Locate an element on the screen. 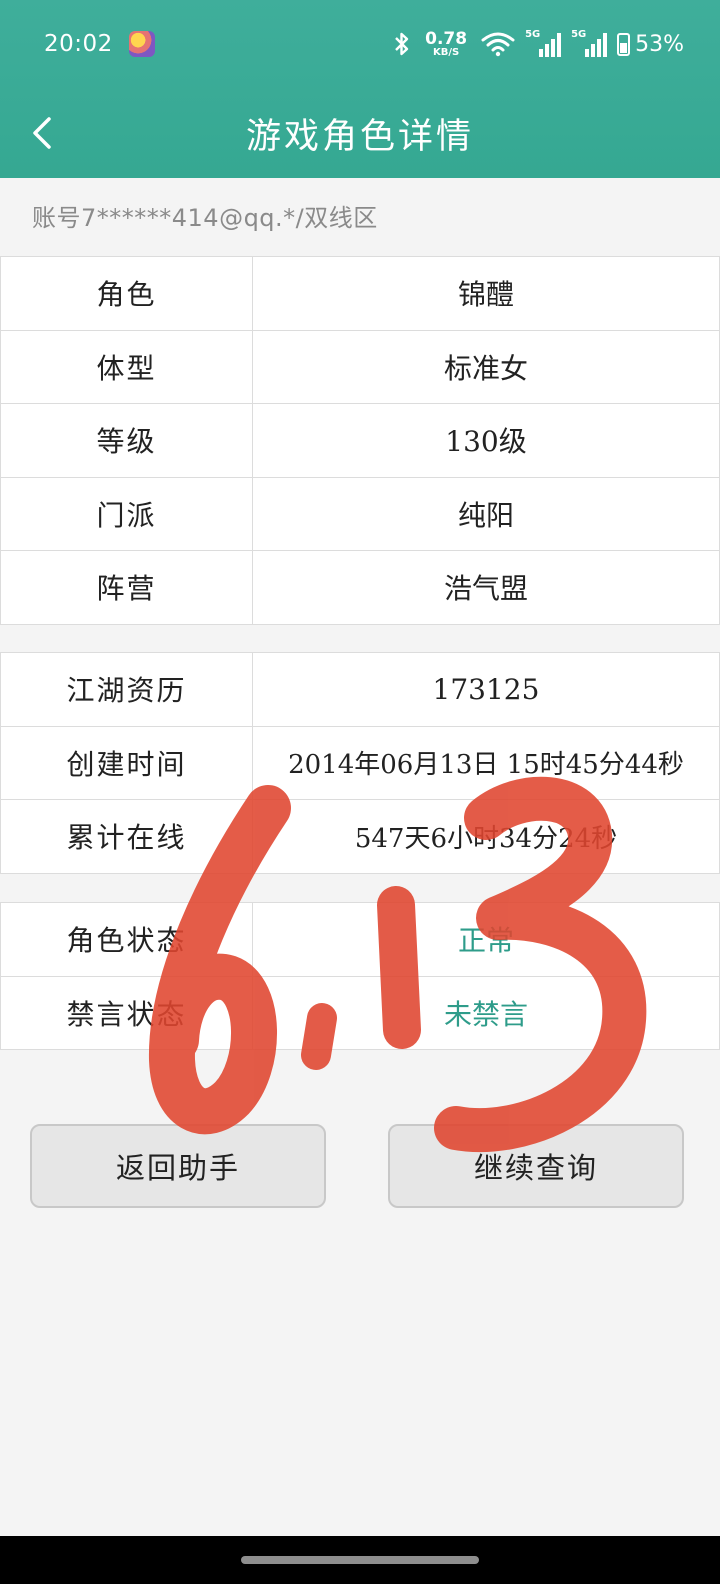  row-value: 2014年06月13日 15时45分44秒 is located at coordinates (486, 762).